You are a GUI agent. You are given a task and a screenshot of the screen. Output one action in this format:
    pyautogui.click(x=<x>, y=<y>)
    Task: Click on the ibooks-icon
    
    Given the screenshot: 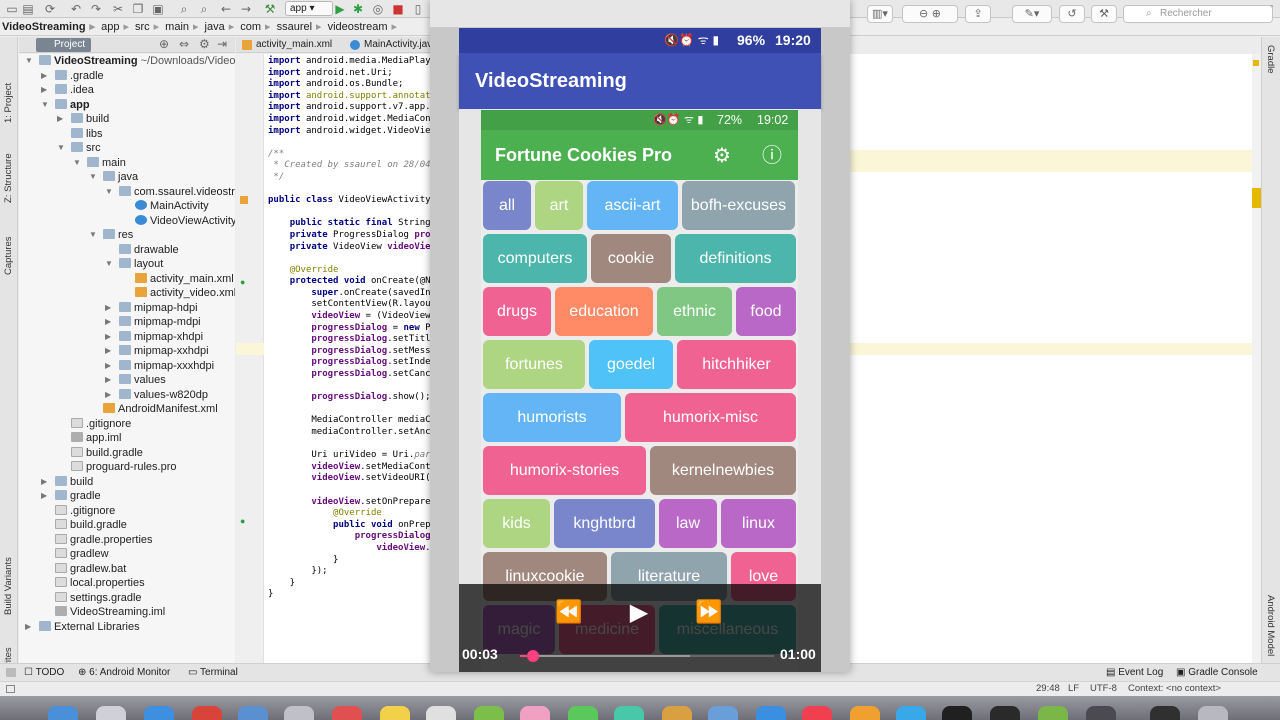 What is the action you would take?
    pyautogui.click(x=677, y=713)
    